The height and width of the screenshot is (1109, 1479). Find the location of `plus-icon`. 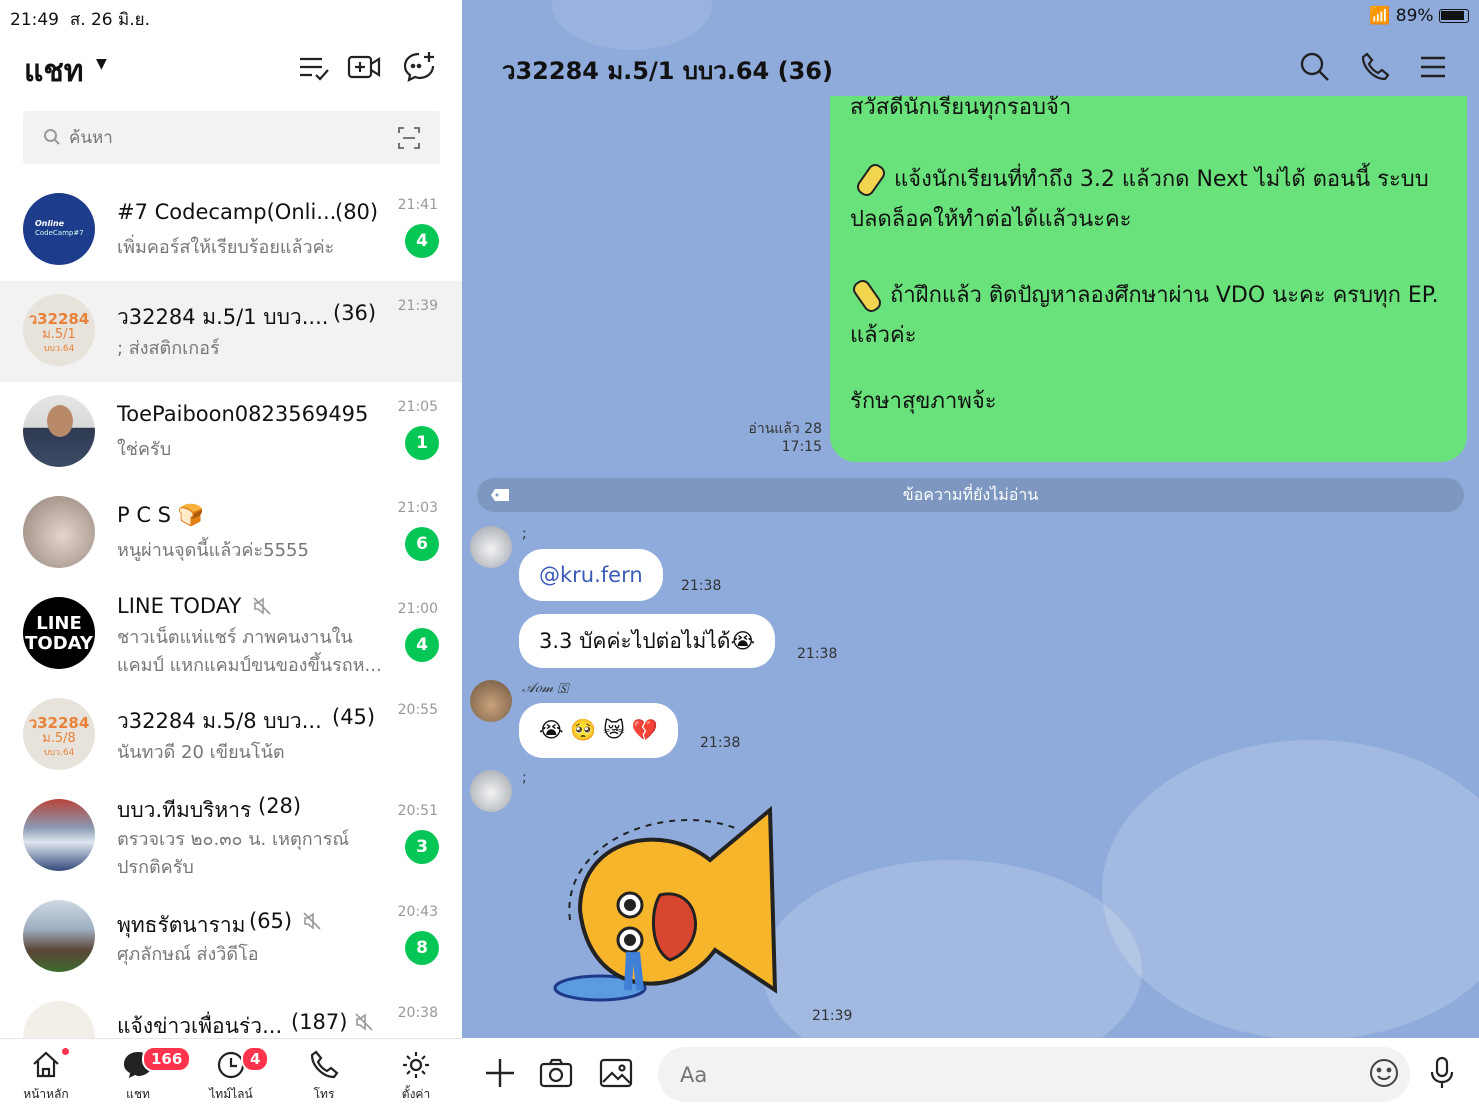

plus-icon is located at coordinates (500, 1073).